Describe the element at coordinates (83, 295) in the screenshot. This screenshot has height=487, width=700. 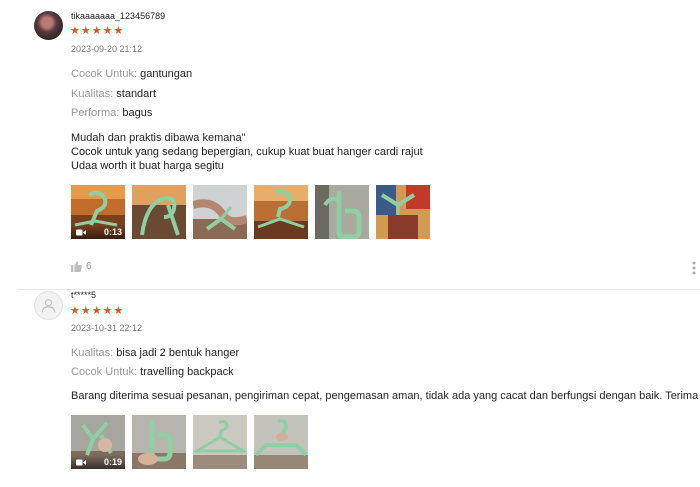
I see `reviewer-username: t*****5` at that location.